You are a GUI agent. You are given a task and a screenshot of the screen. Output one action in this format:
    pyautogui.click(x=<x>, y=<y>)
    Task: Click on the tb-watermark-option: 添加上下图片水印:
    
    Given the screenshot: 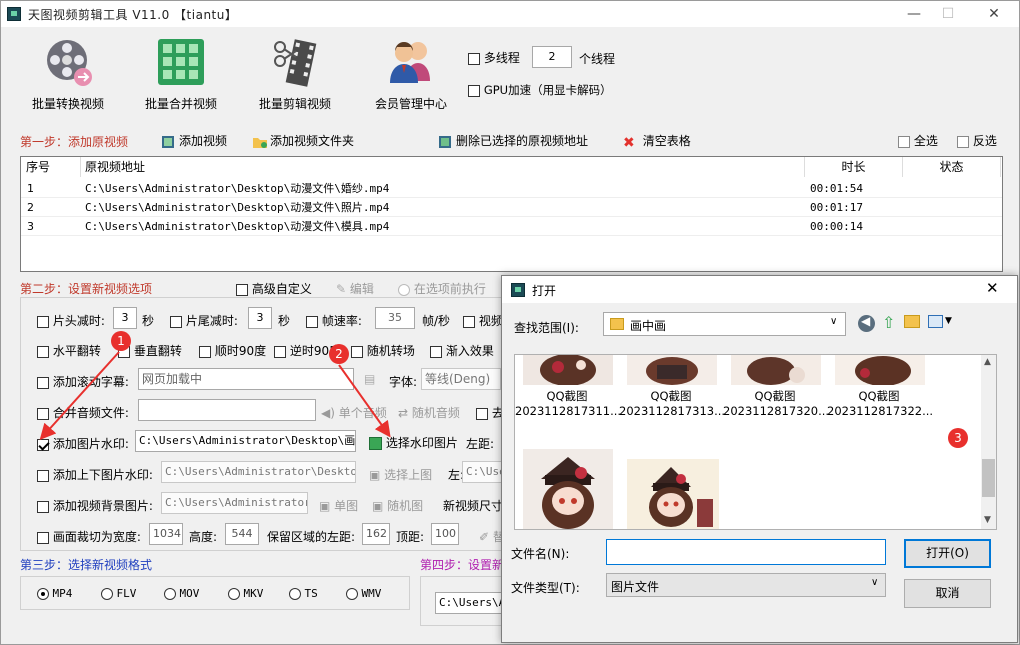 What is the action you would take?
    pyautogui.click(x=95, y=474)
    